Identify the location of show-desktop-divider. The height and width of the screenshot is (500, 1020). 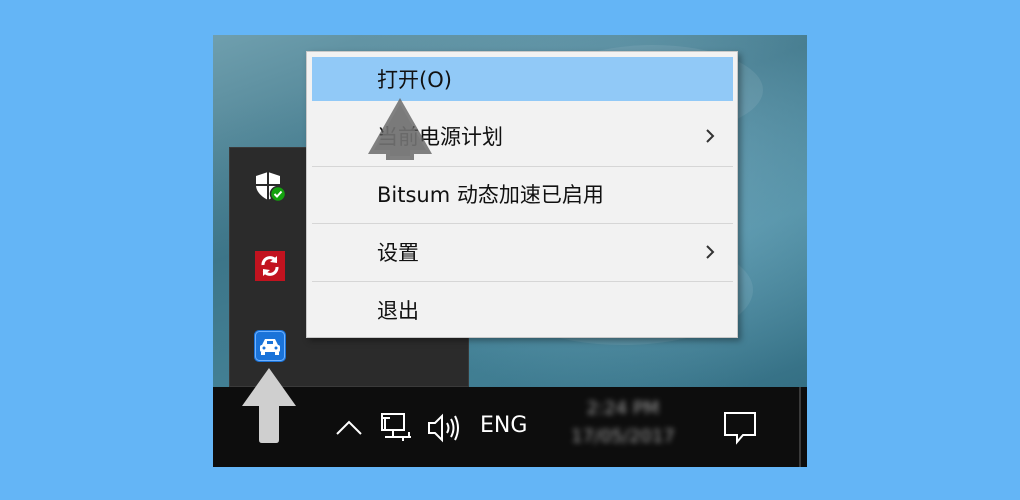
(800, 427).